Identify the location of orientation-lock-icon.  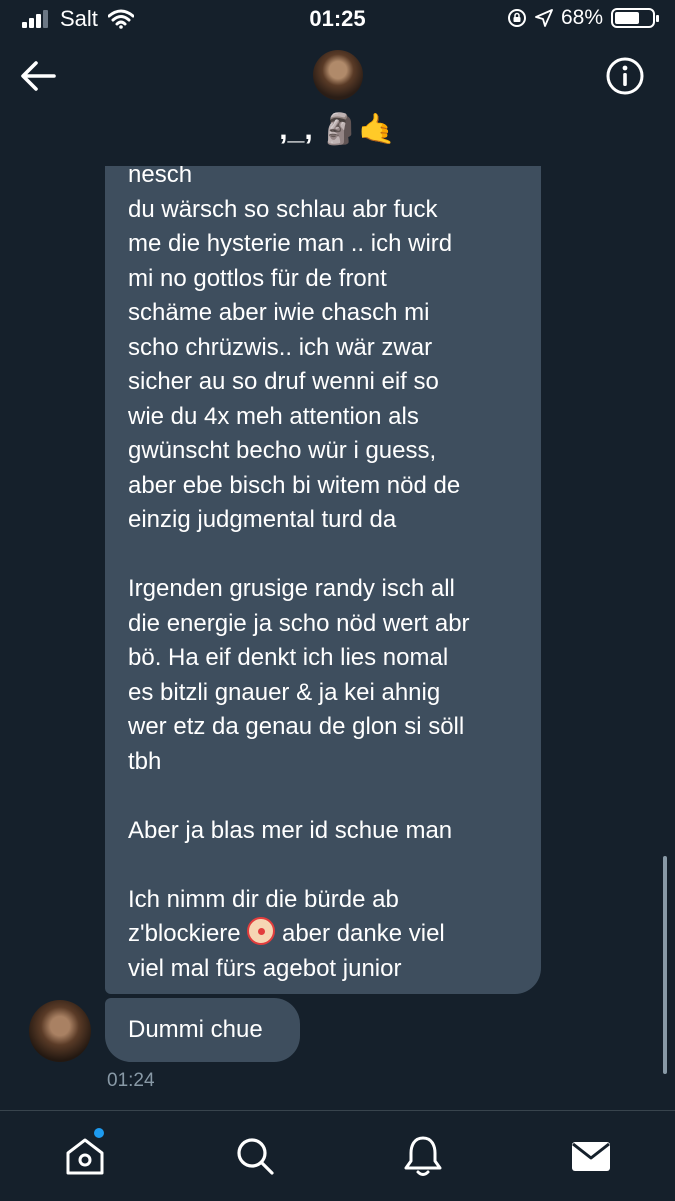
(516, 18).